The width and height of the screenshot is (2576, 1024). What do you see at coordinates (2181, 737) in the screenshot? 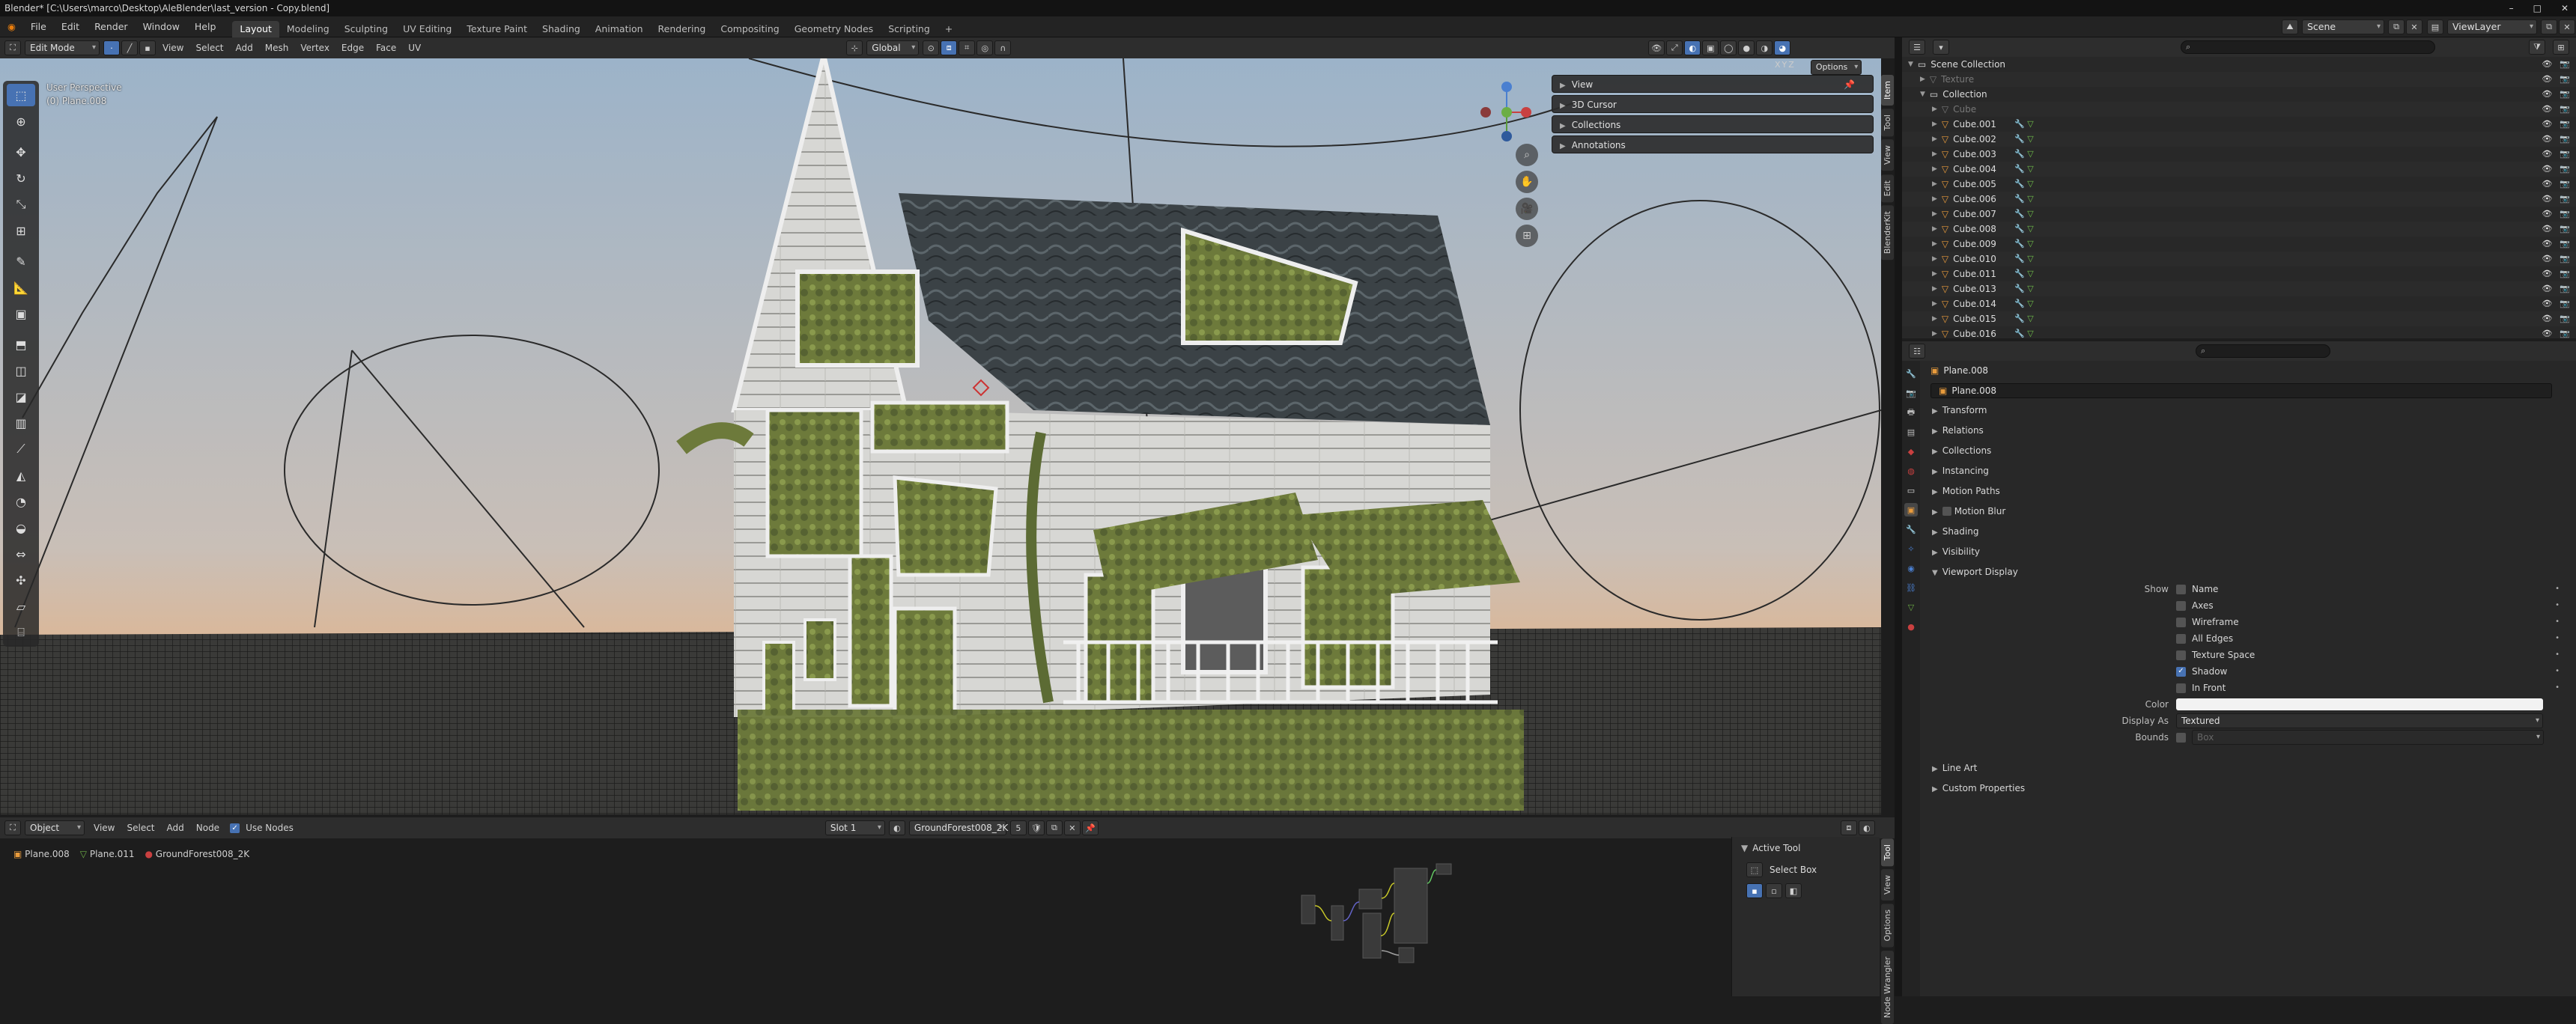
I see `bounds-checkbox` at bounding box center [2181, 737].